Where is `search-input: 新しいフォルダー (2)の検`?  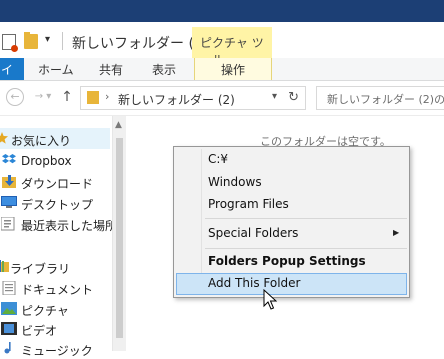
search-input: 新しいフォルダー (2)の検 is located at coordinates (380, 98).